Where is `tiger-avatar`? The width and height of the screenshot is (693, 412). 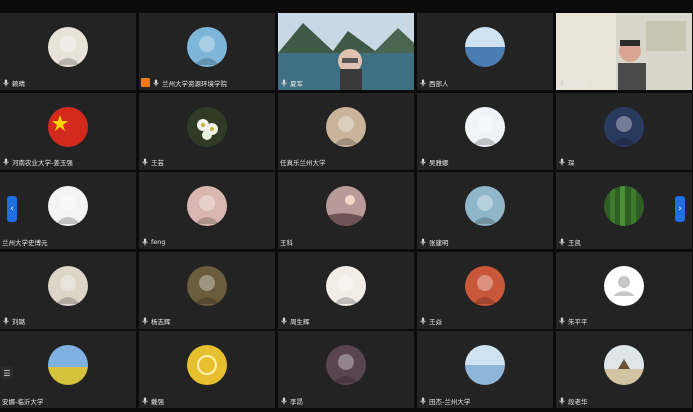 tiger-avatar is located at coordinates (68, 285).